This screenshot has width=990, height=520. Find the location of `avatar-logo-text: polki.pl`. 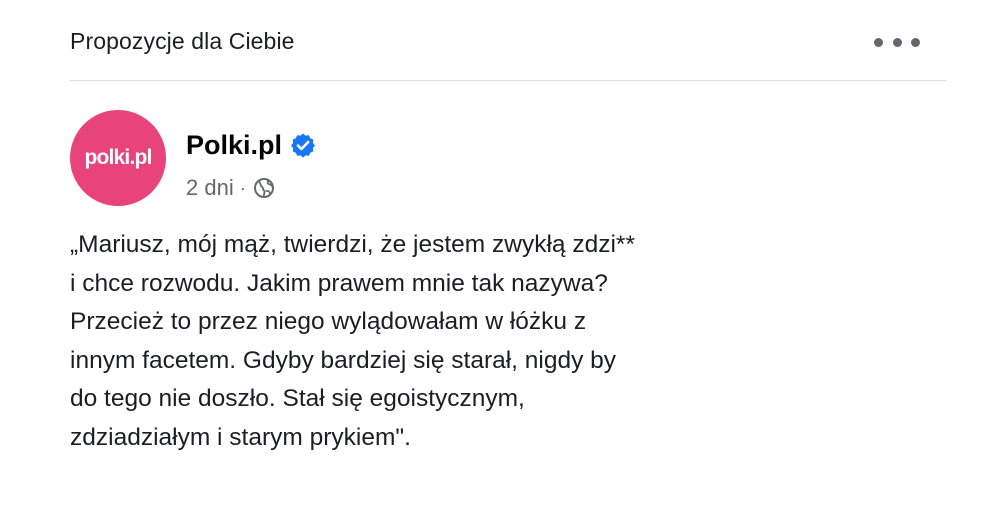

avatar-logo-text: polki.pl is located at coordinates (118, 157).